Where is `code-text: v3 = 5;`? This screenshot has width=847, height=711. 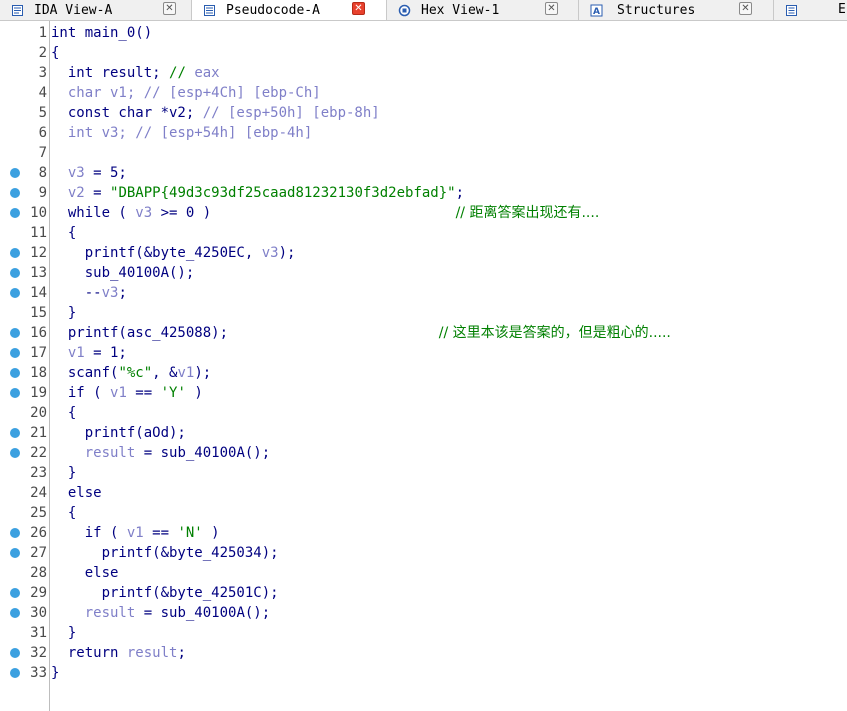 code-text: v3 = 5; is located at coordinates (89, 173).